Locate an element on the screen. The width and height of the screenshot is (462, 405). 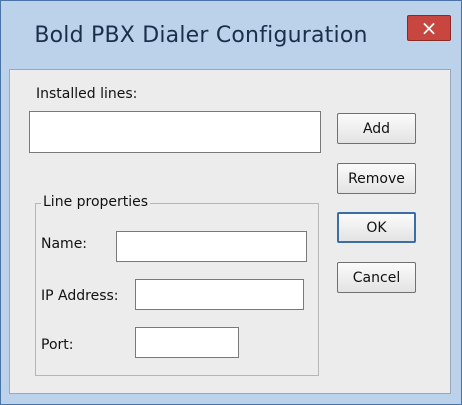
close-icon: × is located at coordinates (429, 28).